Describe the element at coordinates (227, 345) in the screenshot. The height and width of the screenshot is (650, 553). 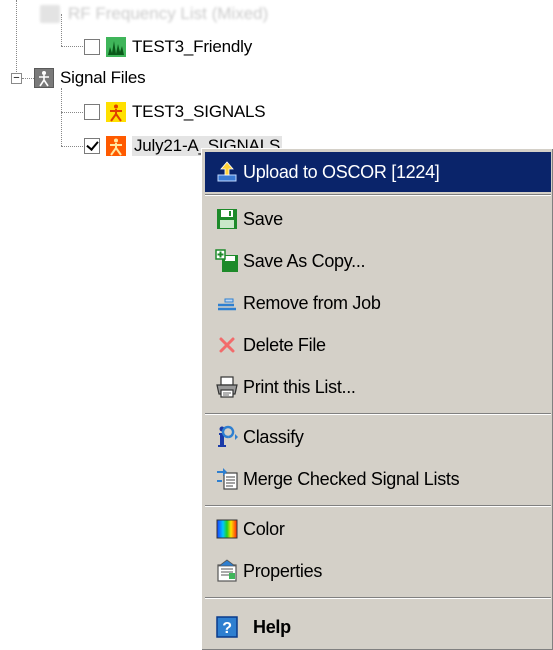
I see `delete-x-icon` at that location.